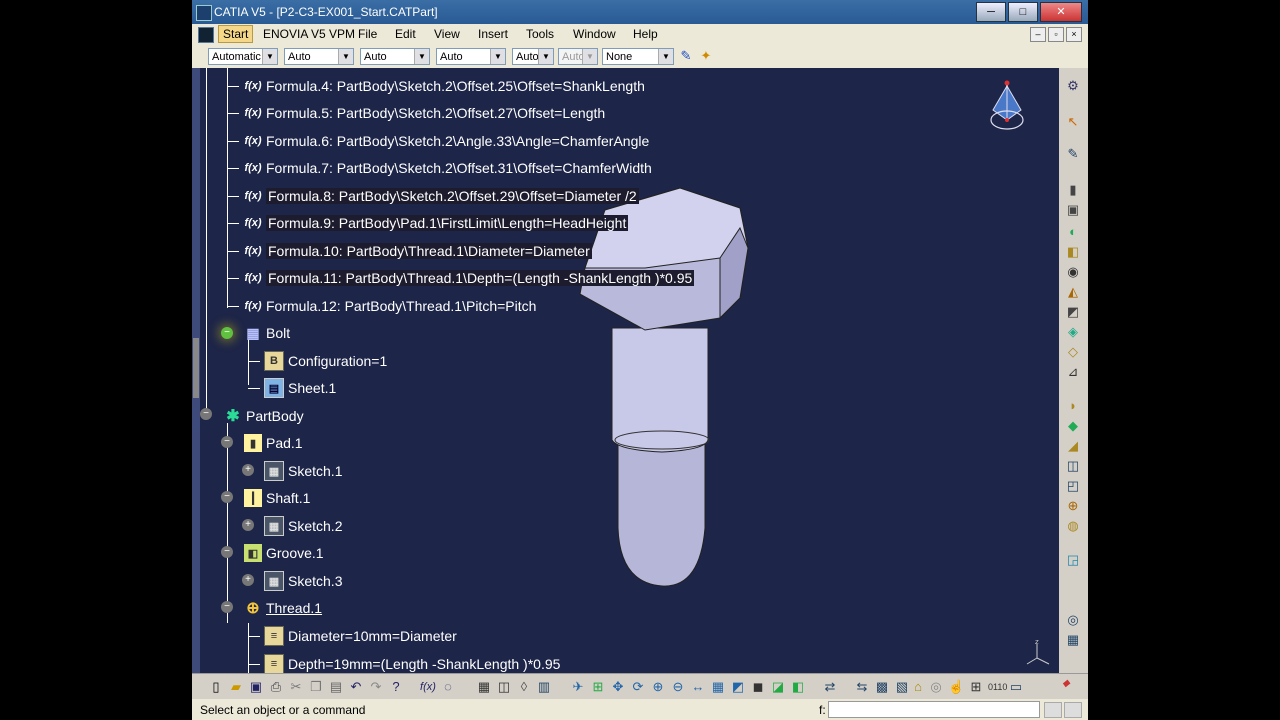 This screenshot has height=720, width=1280. Describe the element at coordinates (336, 687) in the screenshot. I see `paste-icon: ▤` at that location.